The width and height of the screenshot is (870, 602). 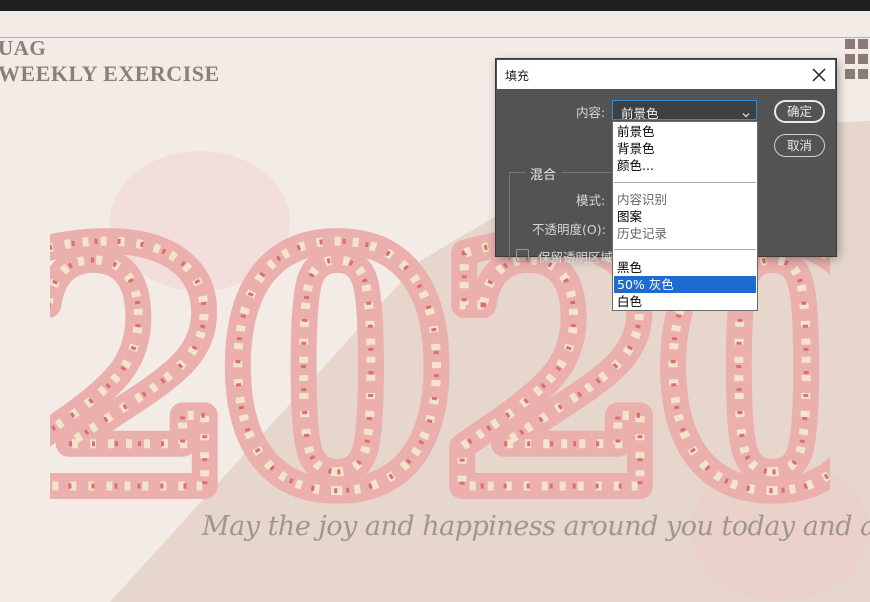 What do you see at coordinates (685, 233) in the screenshot?
I see `dropdown-item-history: 历史记录` at bounding box center [685, 233].